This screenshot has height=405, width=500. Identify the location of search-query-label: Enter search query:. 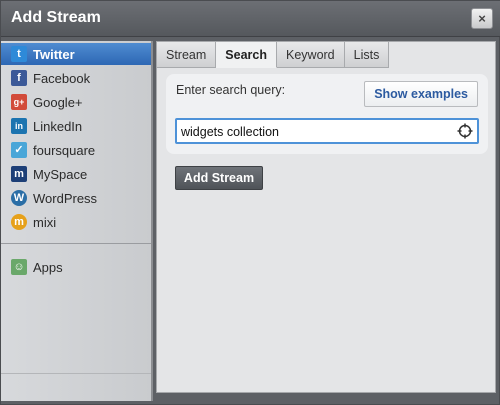
(231, 90).